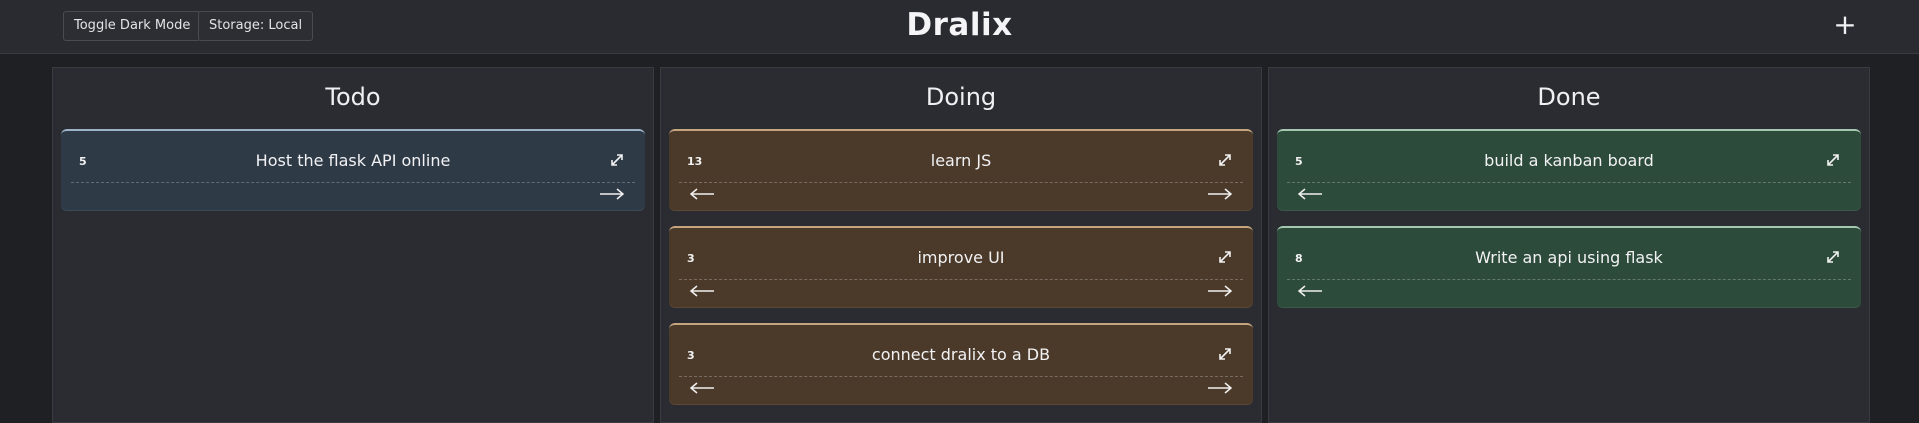 Image resolution: width=1919 pixels, height=423 pixels. I want to click on card-title: build a kanban board, so click(1569, 160).